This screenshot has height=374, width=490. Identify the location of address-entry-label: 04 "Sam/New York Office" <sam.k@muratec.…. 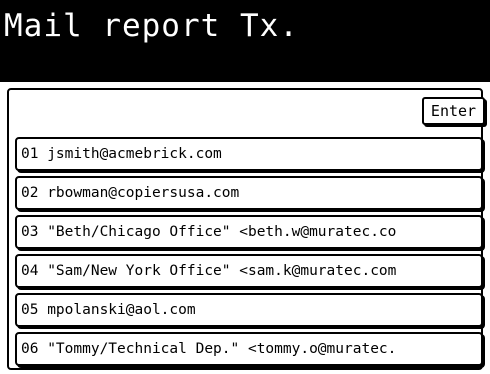
(209, 271).